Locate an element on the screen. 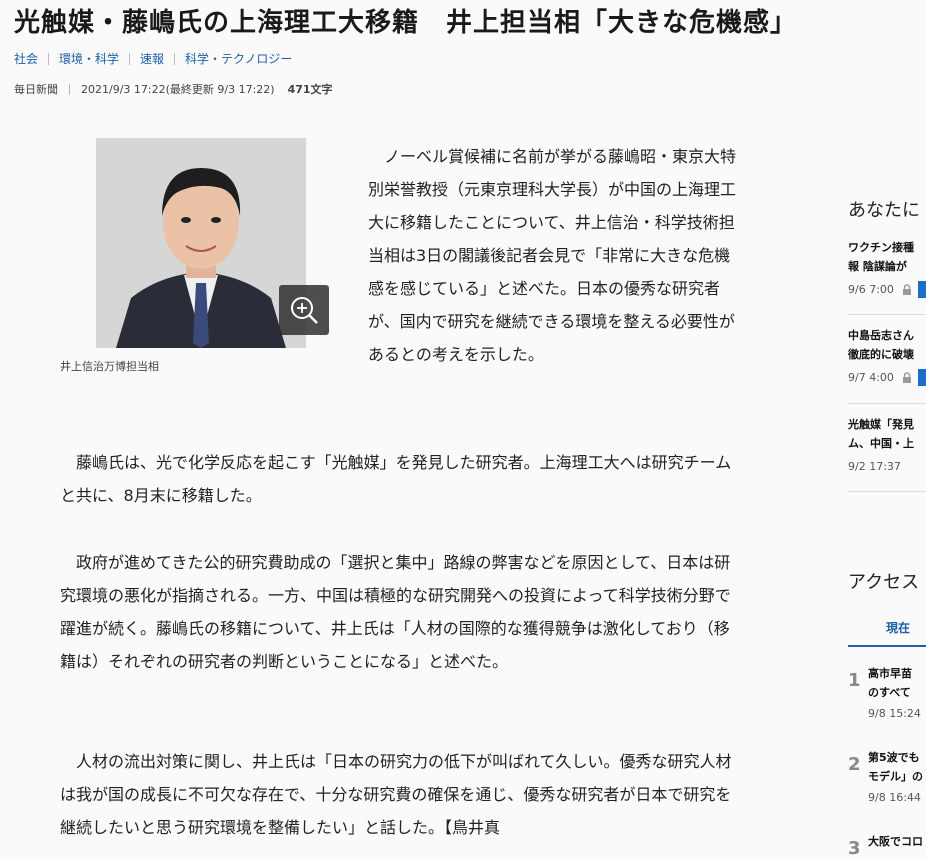 Image resolution: width=926 pixels, height=859 pixels. ranking-title: 大阪でコロ is located at coordinates (895, 841).